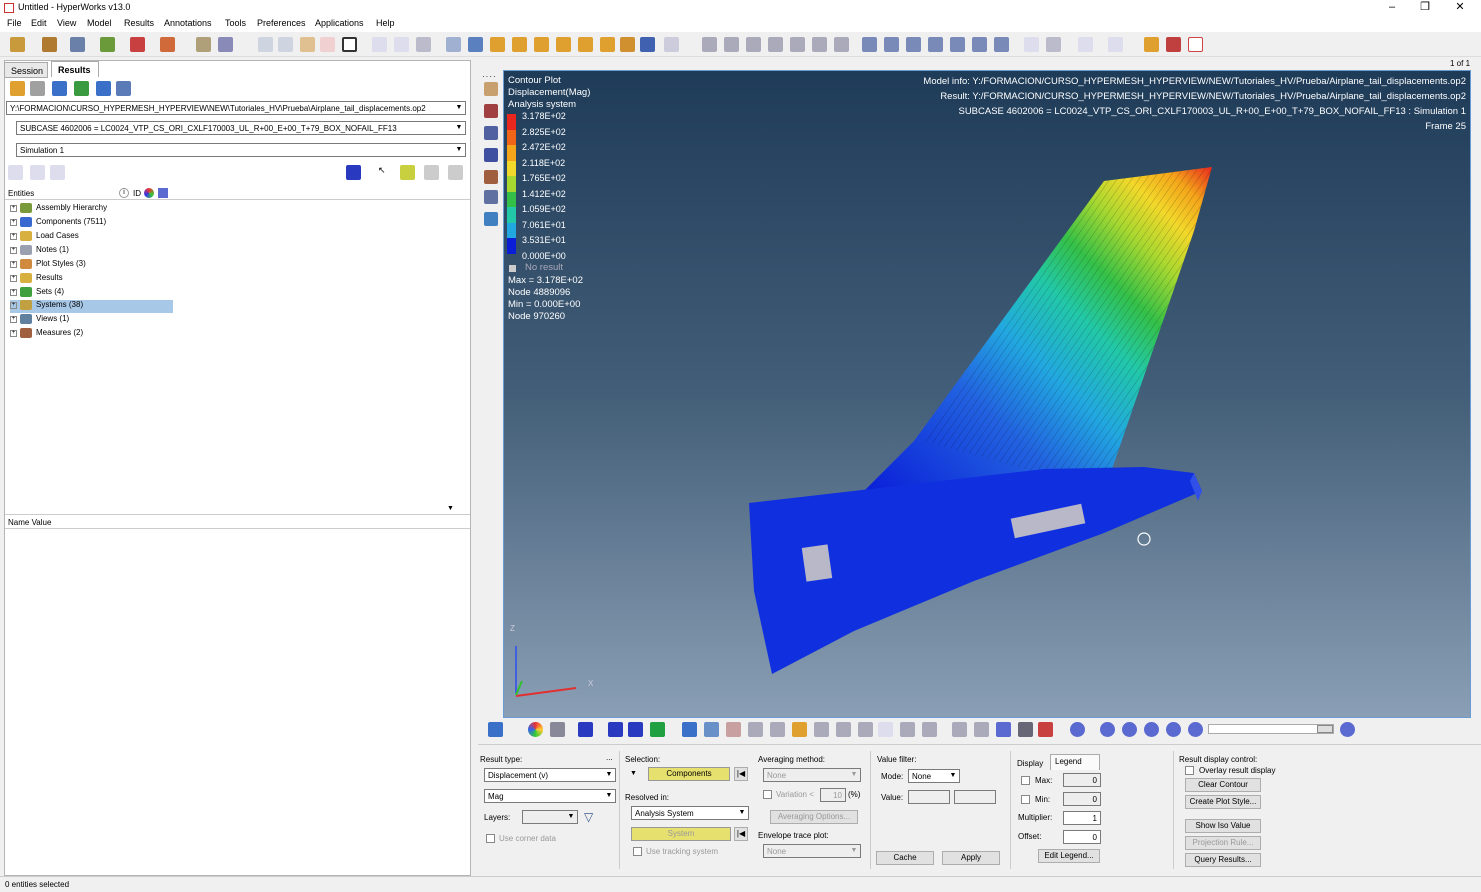 This screenshot has width=1481, height=892. Describe the element at coordinates (1392, 8) in the screenshot. I see `minimize-button: –` at that location.